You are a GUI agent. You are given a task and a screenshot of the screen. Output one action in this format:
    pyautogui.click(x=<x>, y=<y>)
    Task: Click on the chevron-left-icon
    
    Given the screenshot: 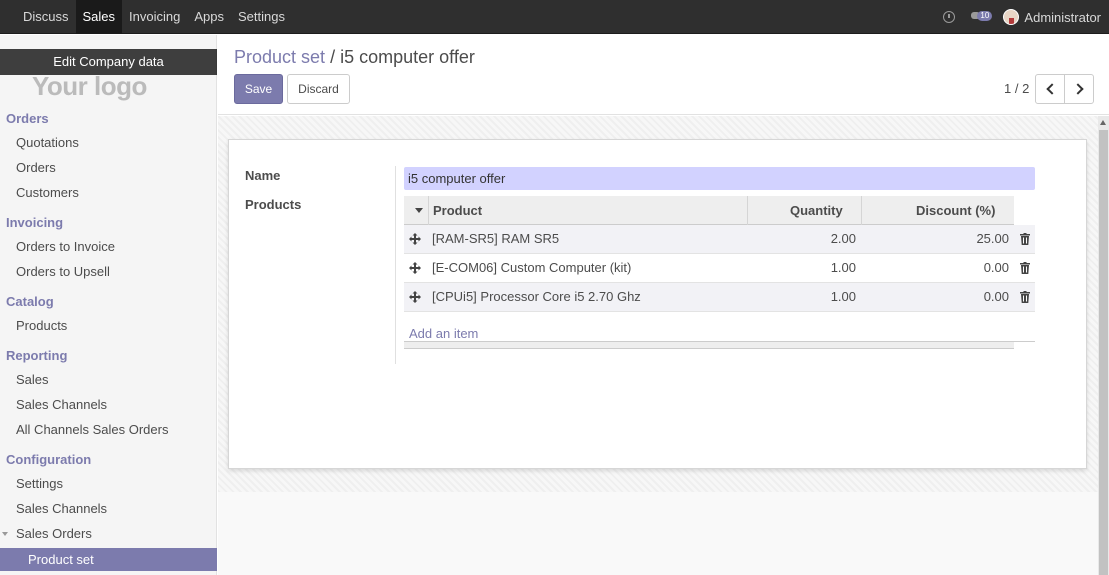 What is the action you would take?
    pyautogui.click(x=1052, y=89)
    